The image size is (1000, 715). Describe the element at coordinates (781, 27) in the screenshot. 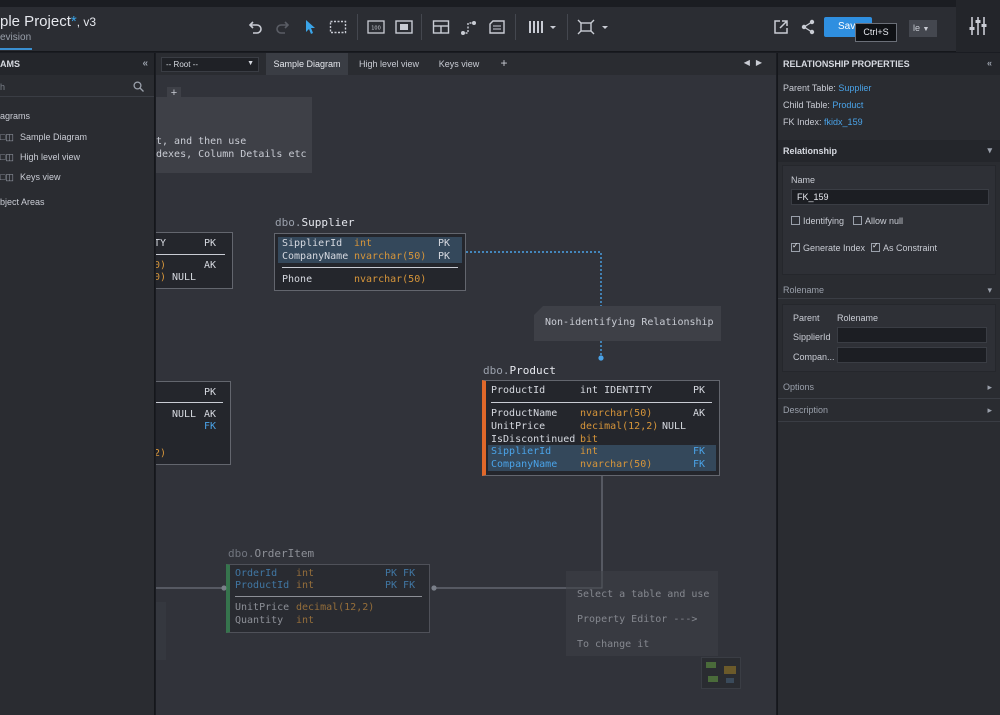

I see `export-icon` at that location.